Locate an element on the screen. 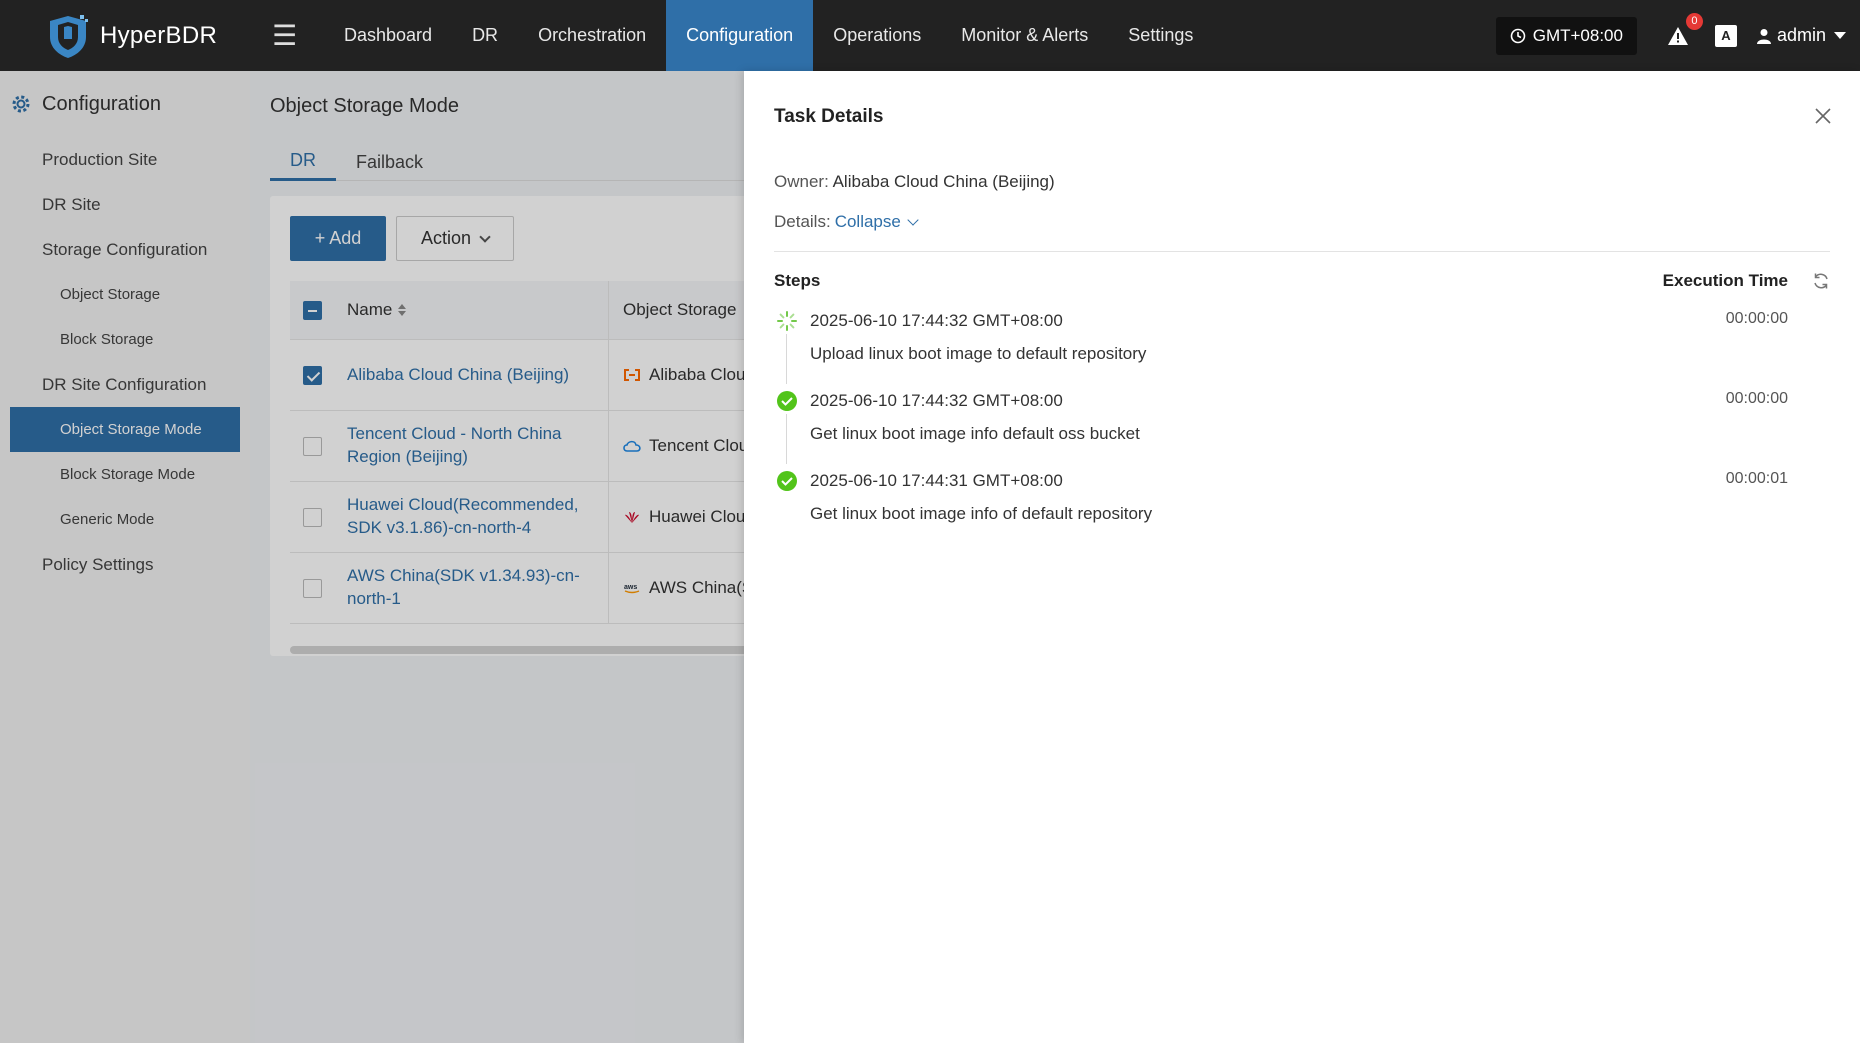 The height and width of the screenshot is (1043, 1860). details-label: Details: is located at coordinates (802, 221).